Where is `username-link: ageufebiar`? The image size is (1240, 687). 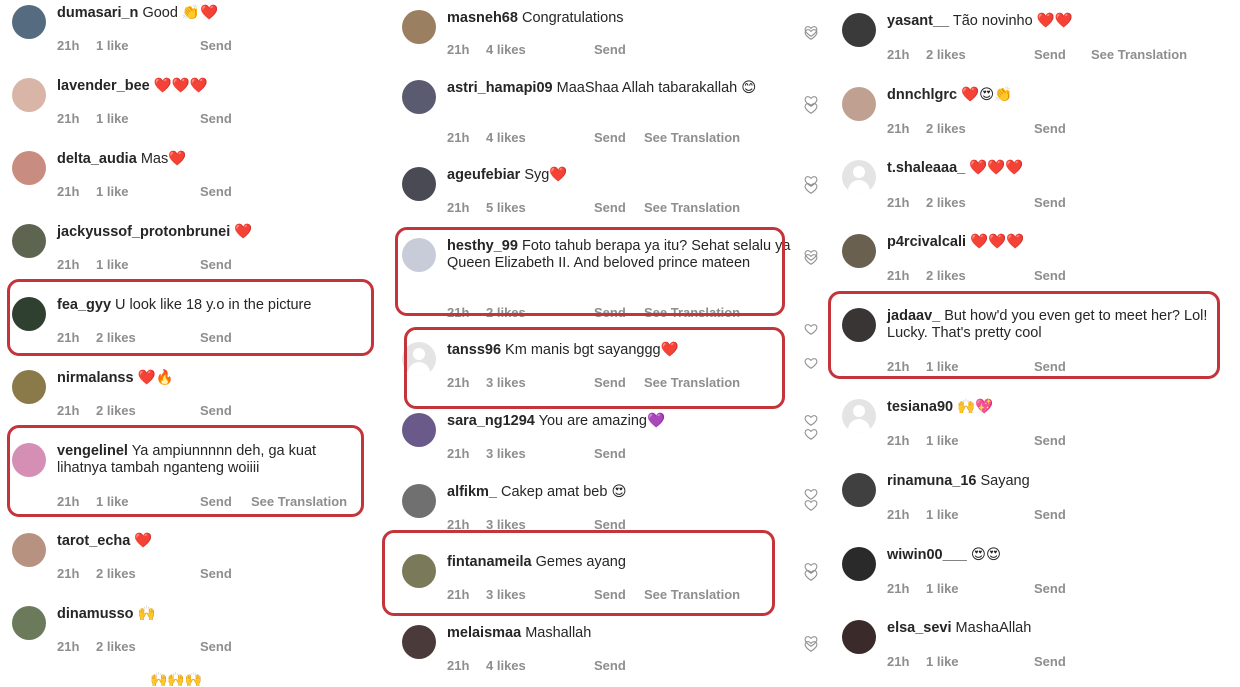 username-link: ageufebiar is located at coordinates (483, 175).